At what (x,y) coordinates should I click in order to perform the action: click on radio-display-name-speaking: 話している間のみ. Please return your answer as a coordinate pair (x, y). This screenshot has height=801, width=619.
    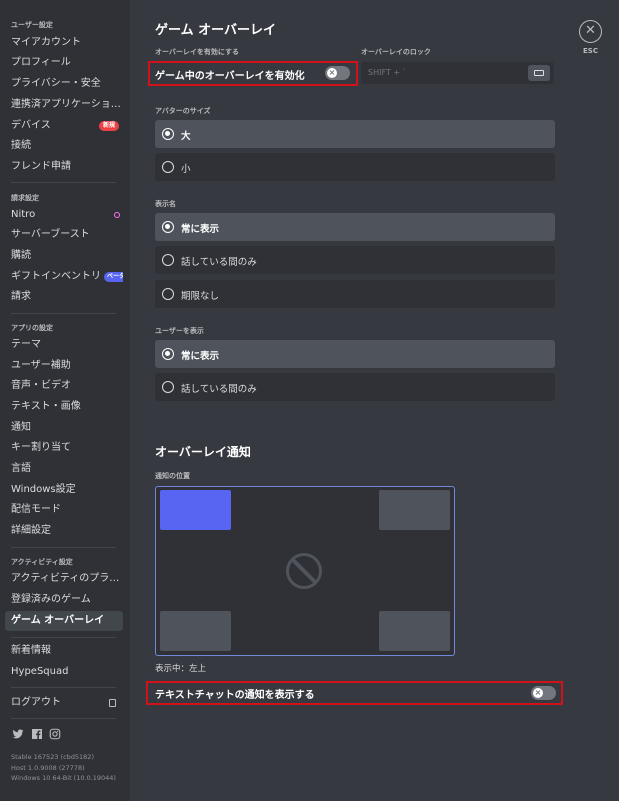
    Looking at the image, I should click on (355, 260).